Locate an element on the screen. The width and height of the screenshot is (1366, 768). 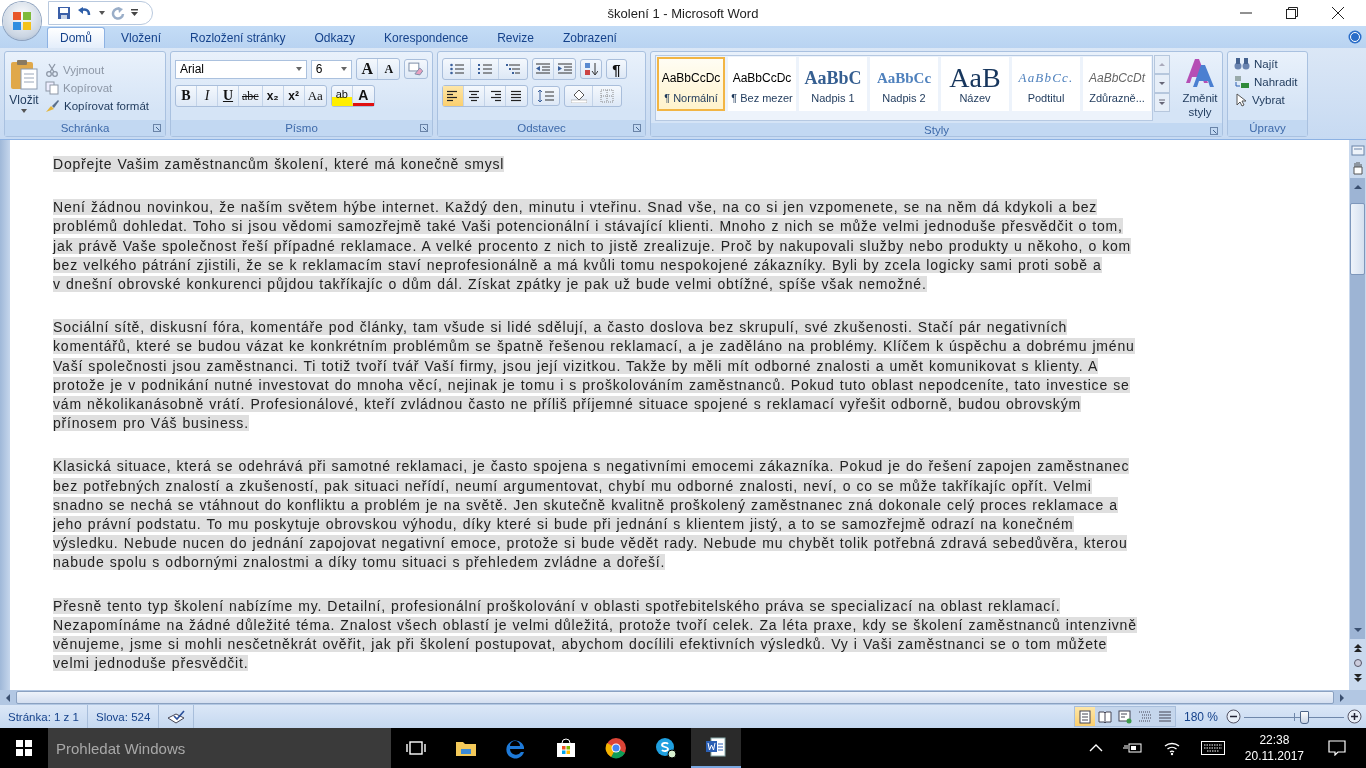
office-logo-icon is located at coordinates (22, 21).